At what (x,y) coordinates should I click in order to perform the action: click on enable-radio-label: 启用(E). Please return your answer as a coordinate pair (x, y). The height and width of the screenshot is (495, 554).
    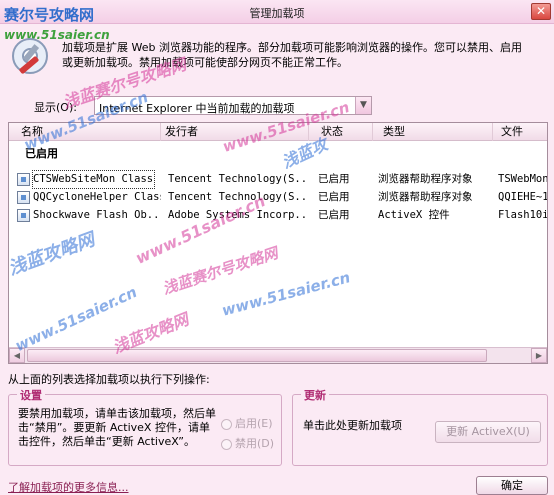
    Looking at the image, I should click on (254, 423).